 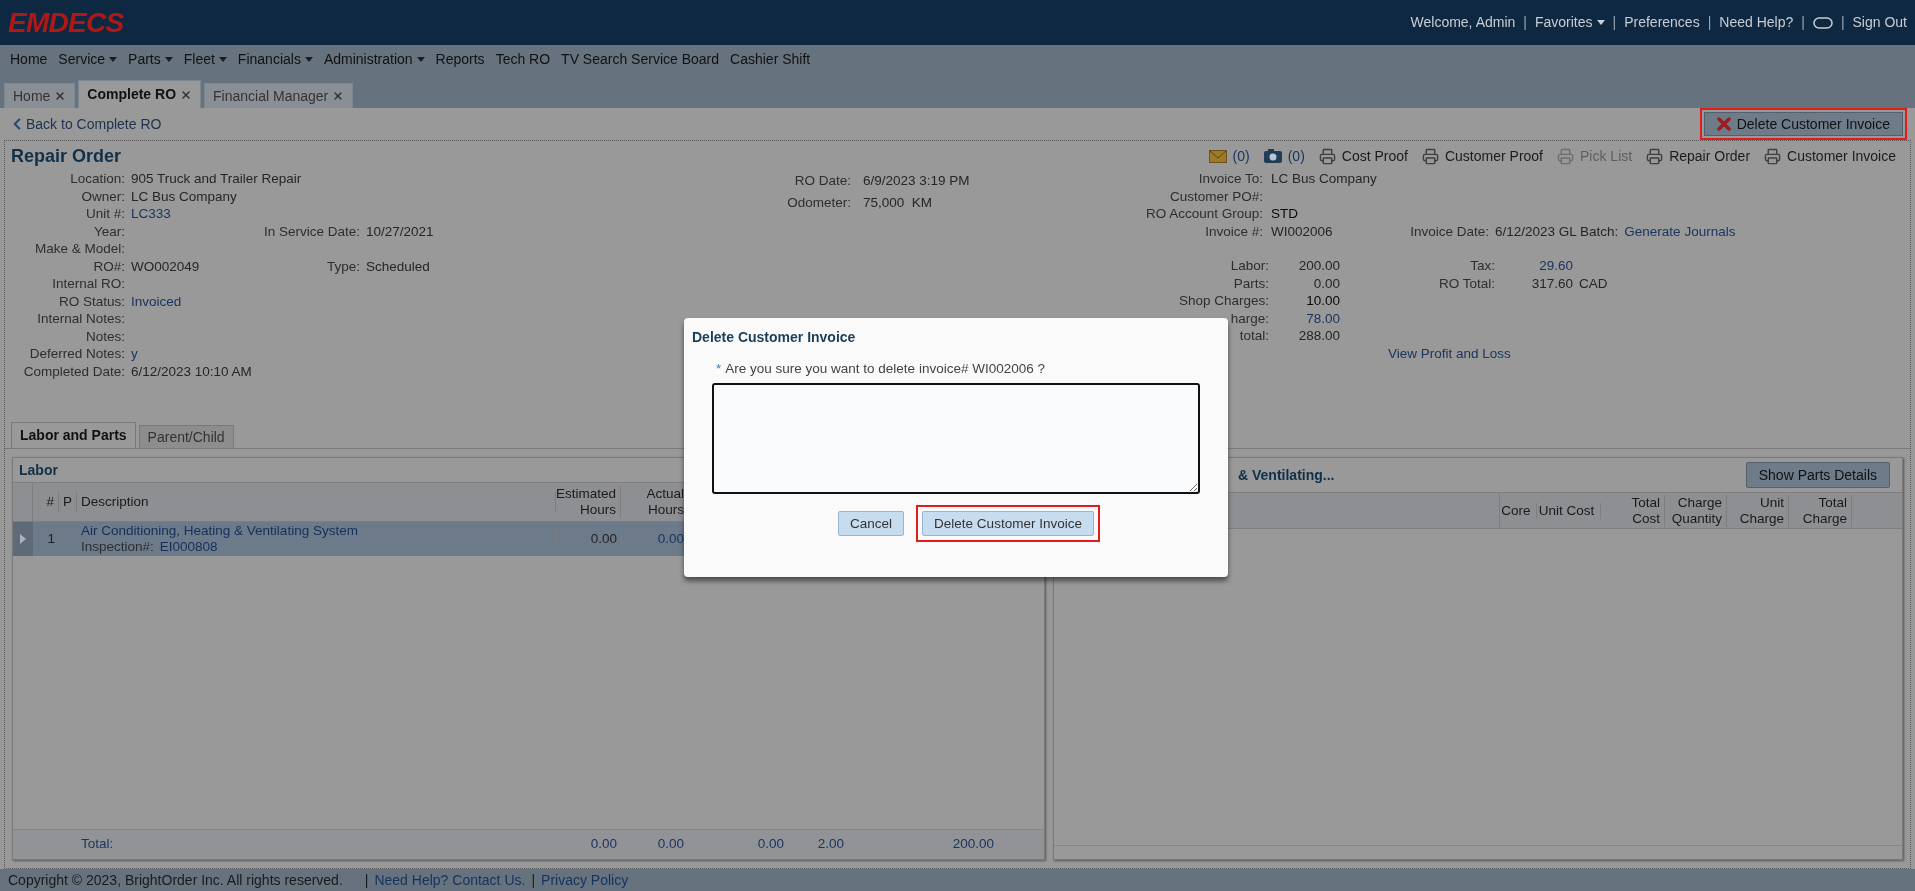 I want to click on reason-text-area, so click(x=956, y=439).